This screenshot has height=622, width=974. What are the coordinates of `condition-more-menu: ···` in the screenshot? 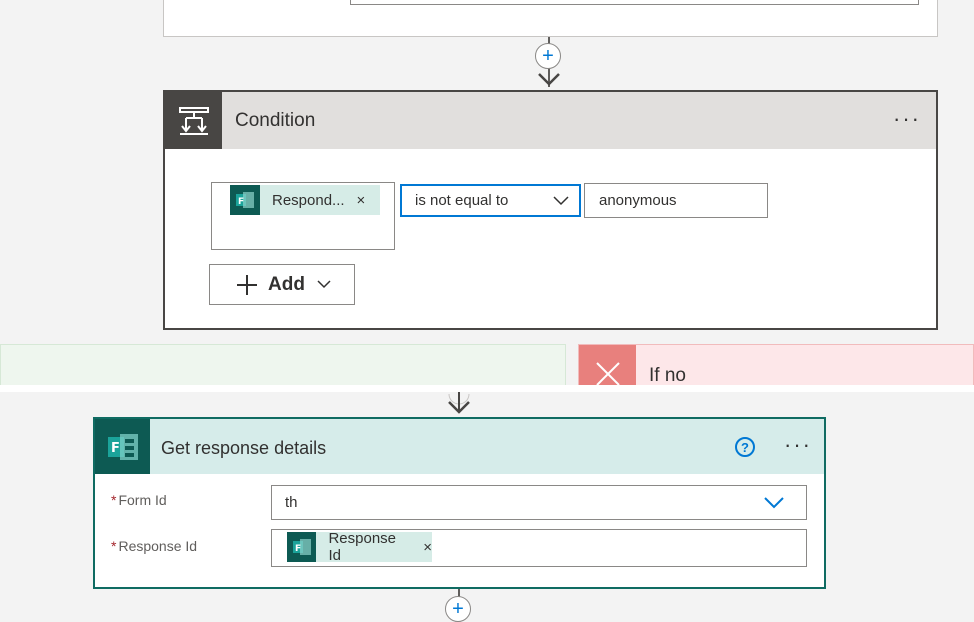 It's located at (907, 119).